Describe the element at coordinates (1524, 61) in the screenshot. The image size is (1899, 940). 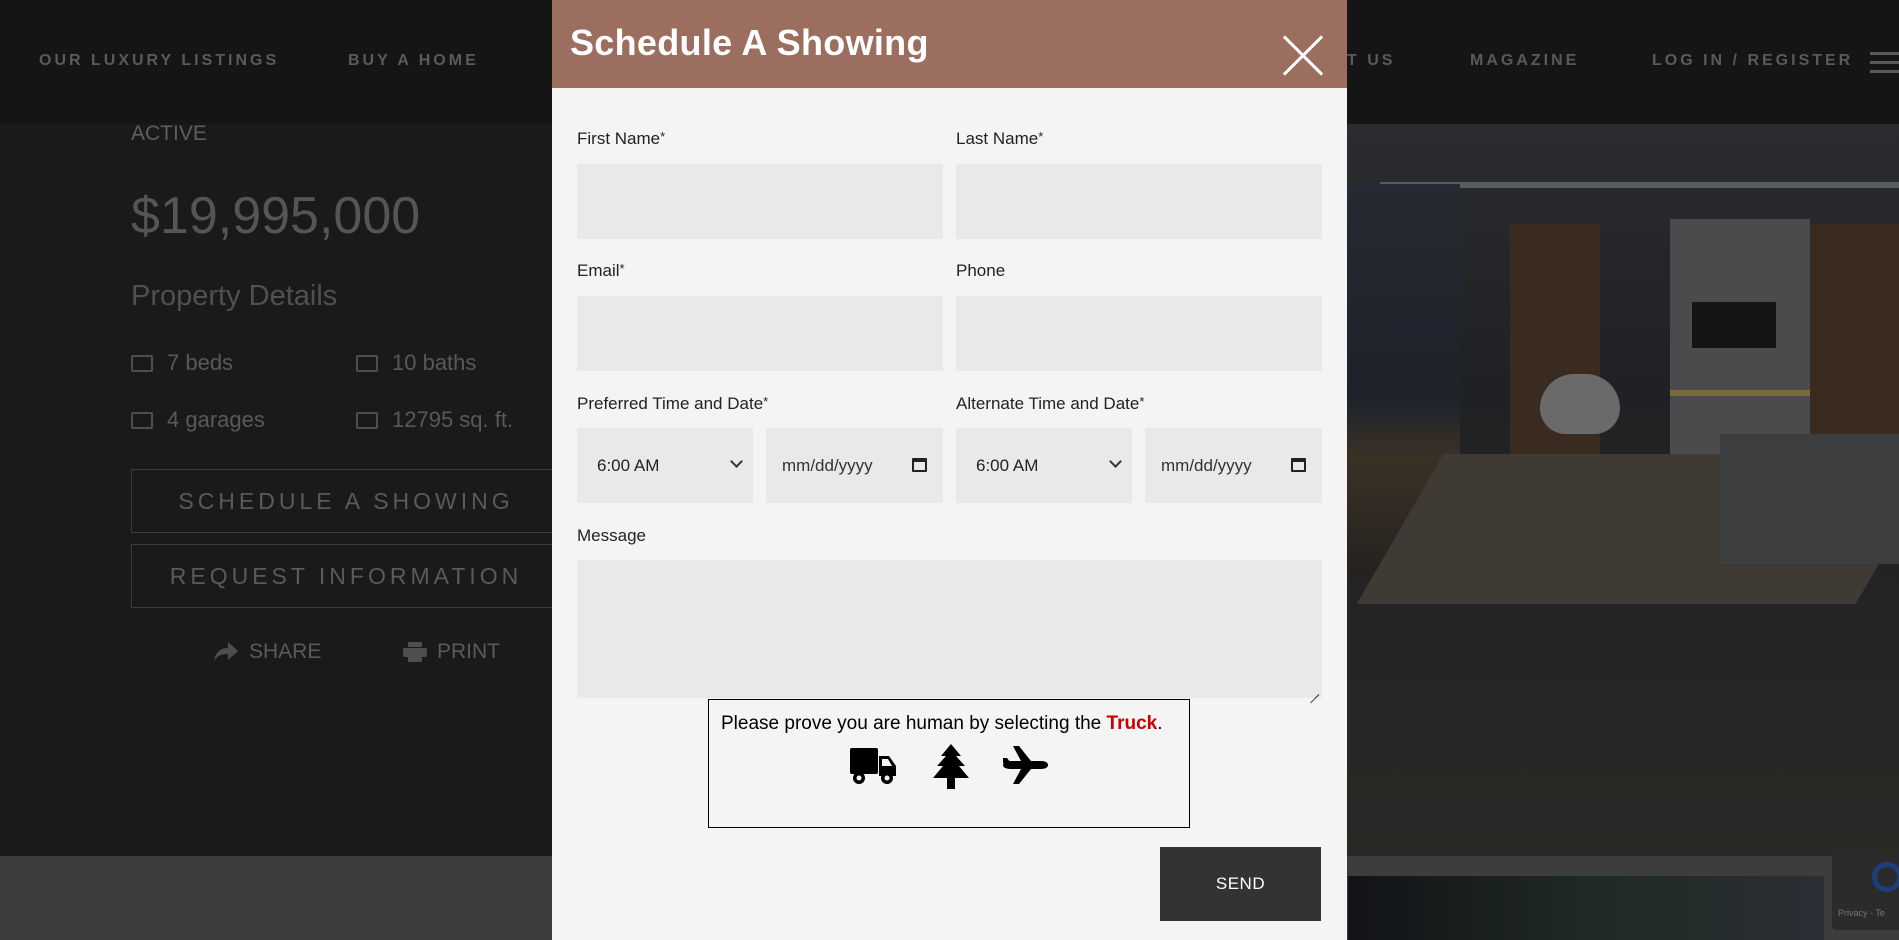
I see `nav-magazine: MAGAZINE` at that location.